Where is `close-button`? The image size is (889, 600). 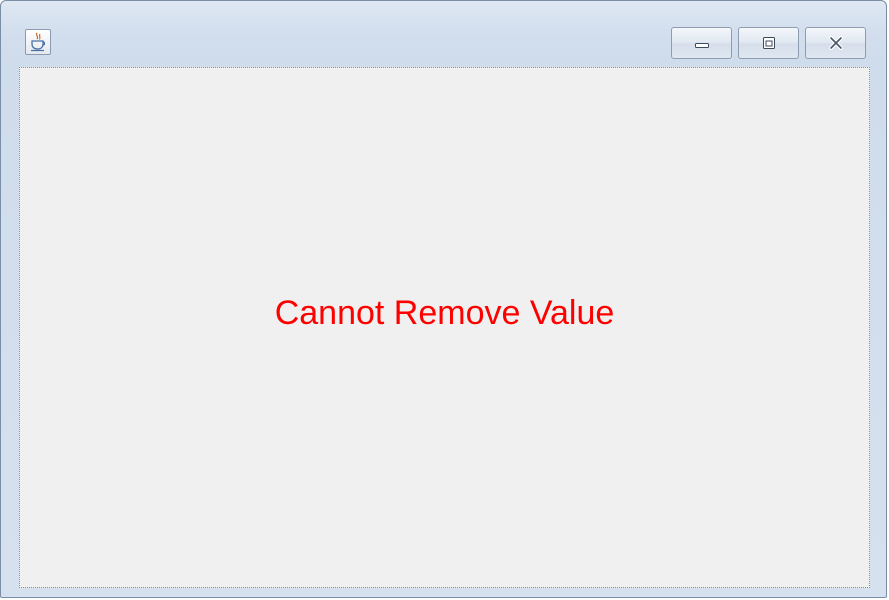 close-button is located at coordinates (835, 43).